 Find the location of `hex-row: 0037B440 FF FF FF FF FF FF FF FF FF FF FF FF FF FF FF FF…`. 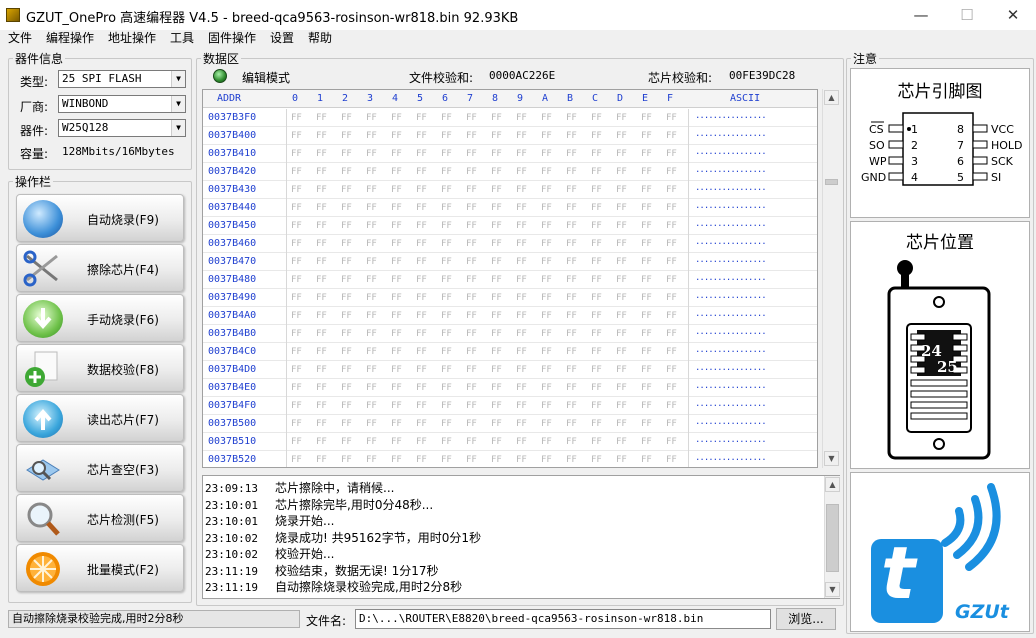

hex-row: 0037B440 FF FF FF FF FF FF FF FF FF FF FF FF FF FF FF FF… is located at coordinates (510, 208).